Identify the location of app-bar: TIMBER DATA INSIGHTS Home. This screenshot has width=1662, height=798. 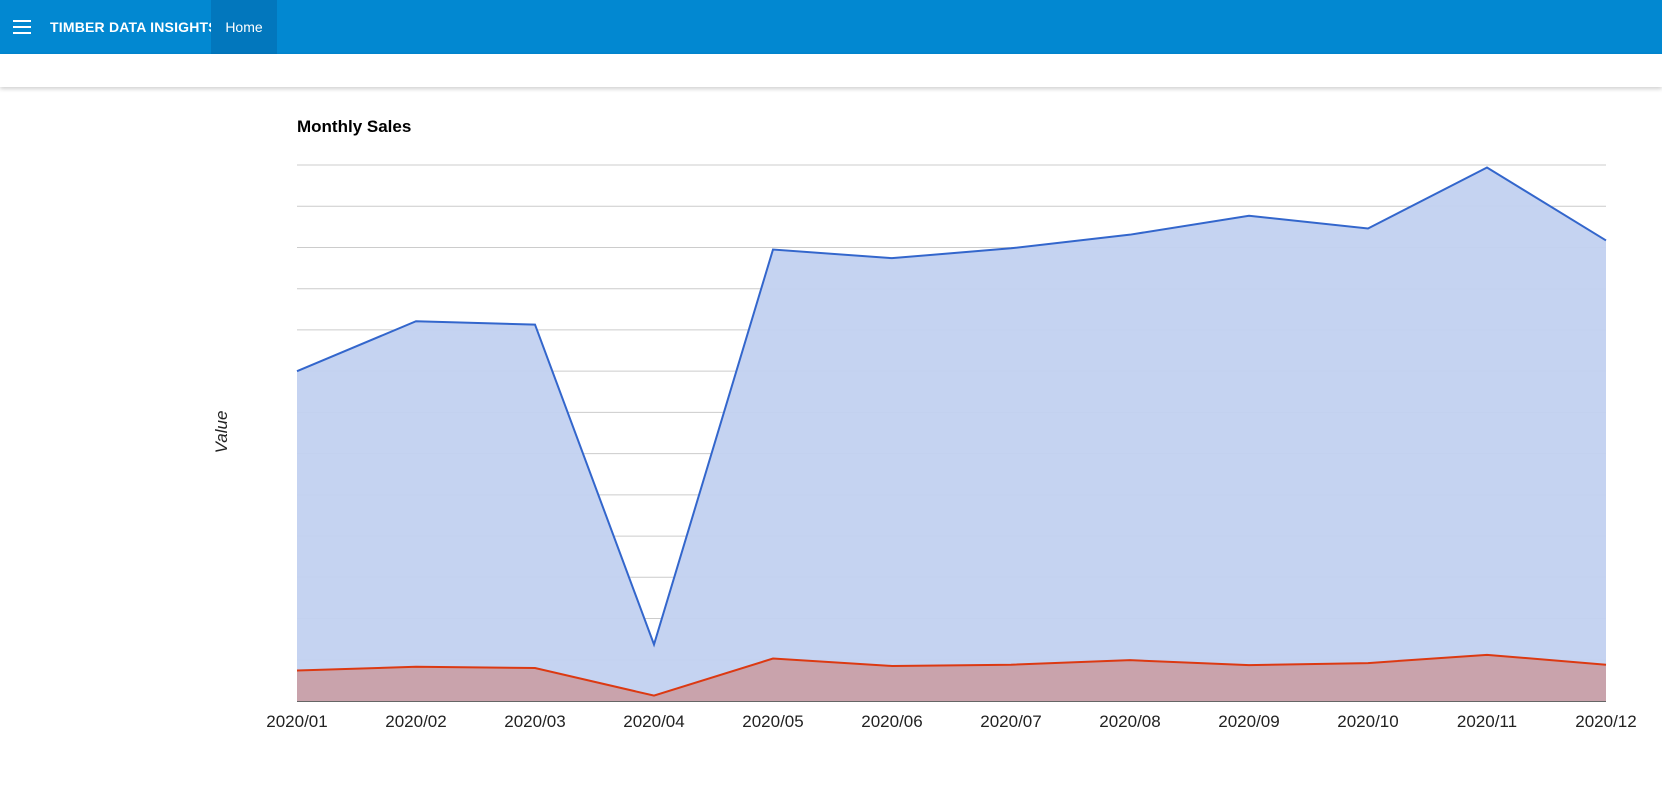
(831, 27).